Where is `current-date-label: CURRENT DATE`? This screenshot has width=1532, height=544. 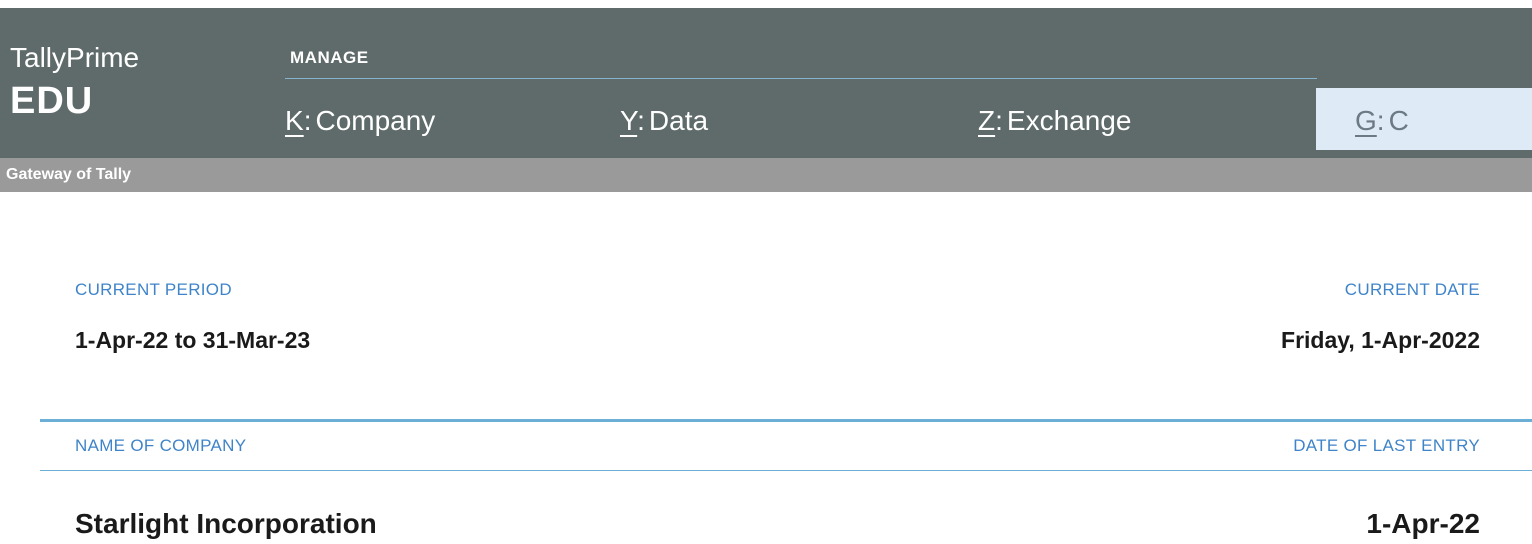 current-date-label: CURRENT DATE is located at coordinates (1412, 289).